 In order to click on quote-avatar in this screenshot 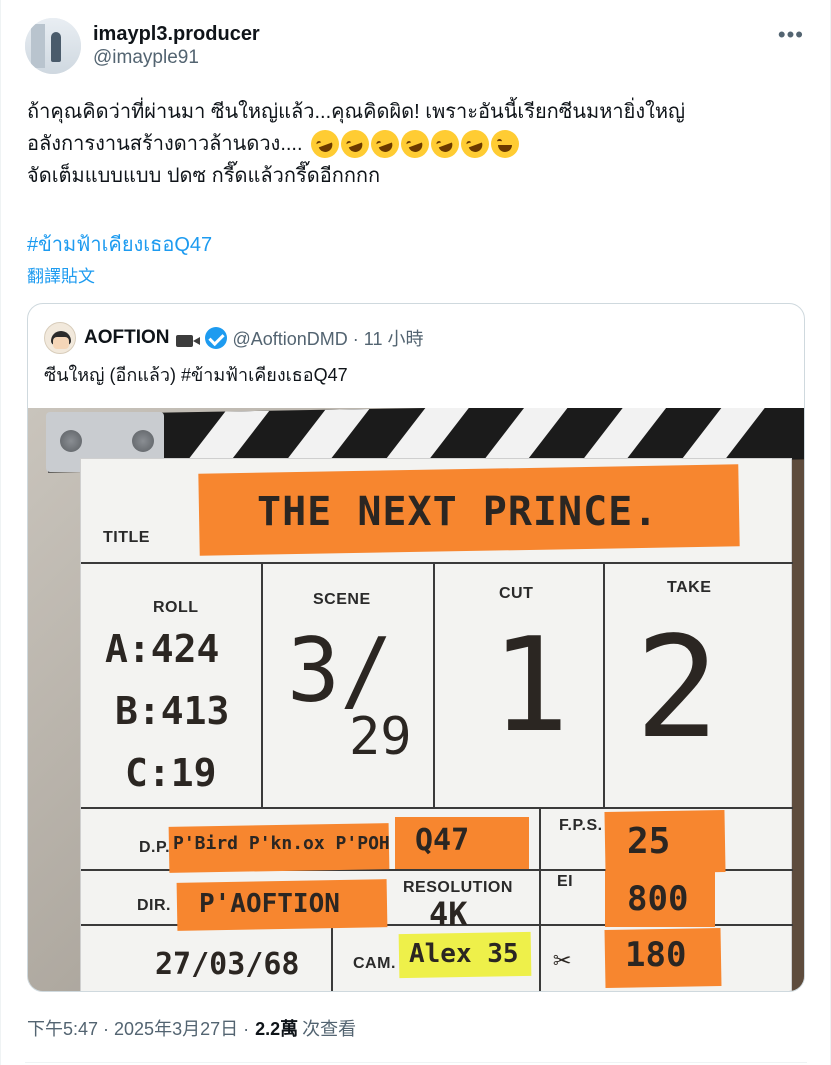, I will do `click(60, 338)`.